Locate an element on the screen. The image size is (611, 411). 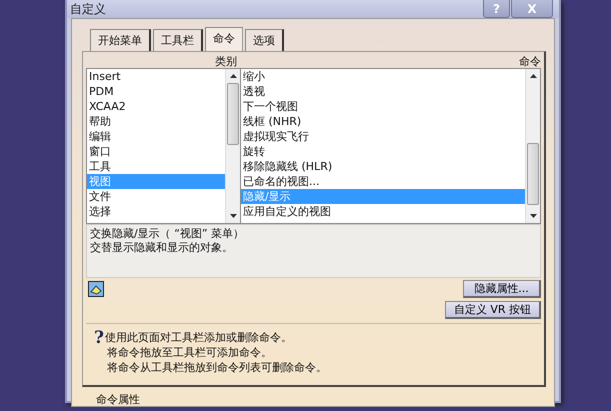
list-item: XCAA2 is located at coordinates (156, 106).